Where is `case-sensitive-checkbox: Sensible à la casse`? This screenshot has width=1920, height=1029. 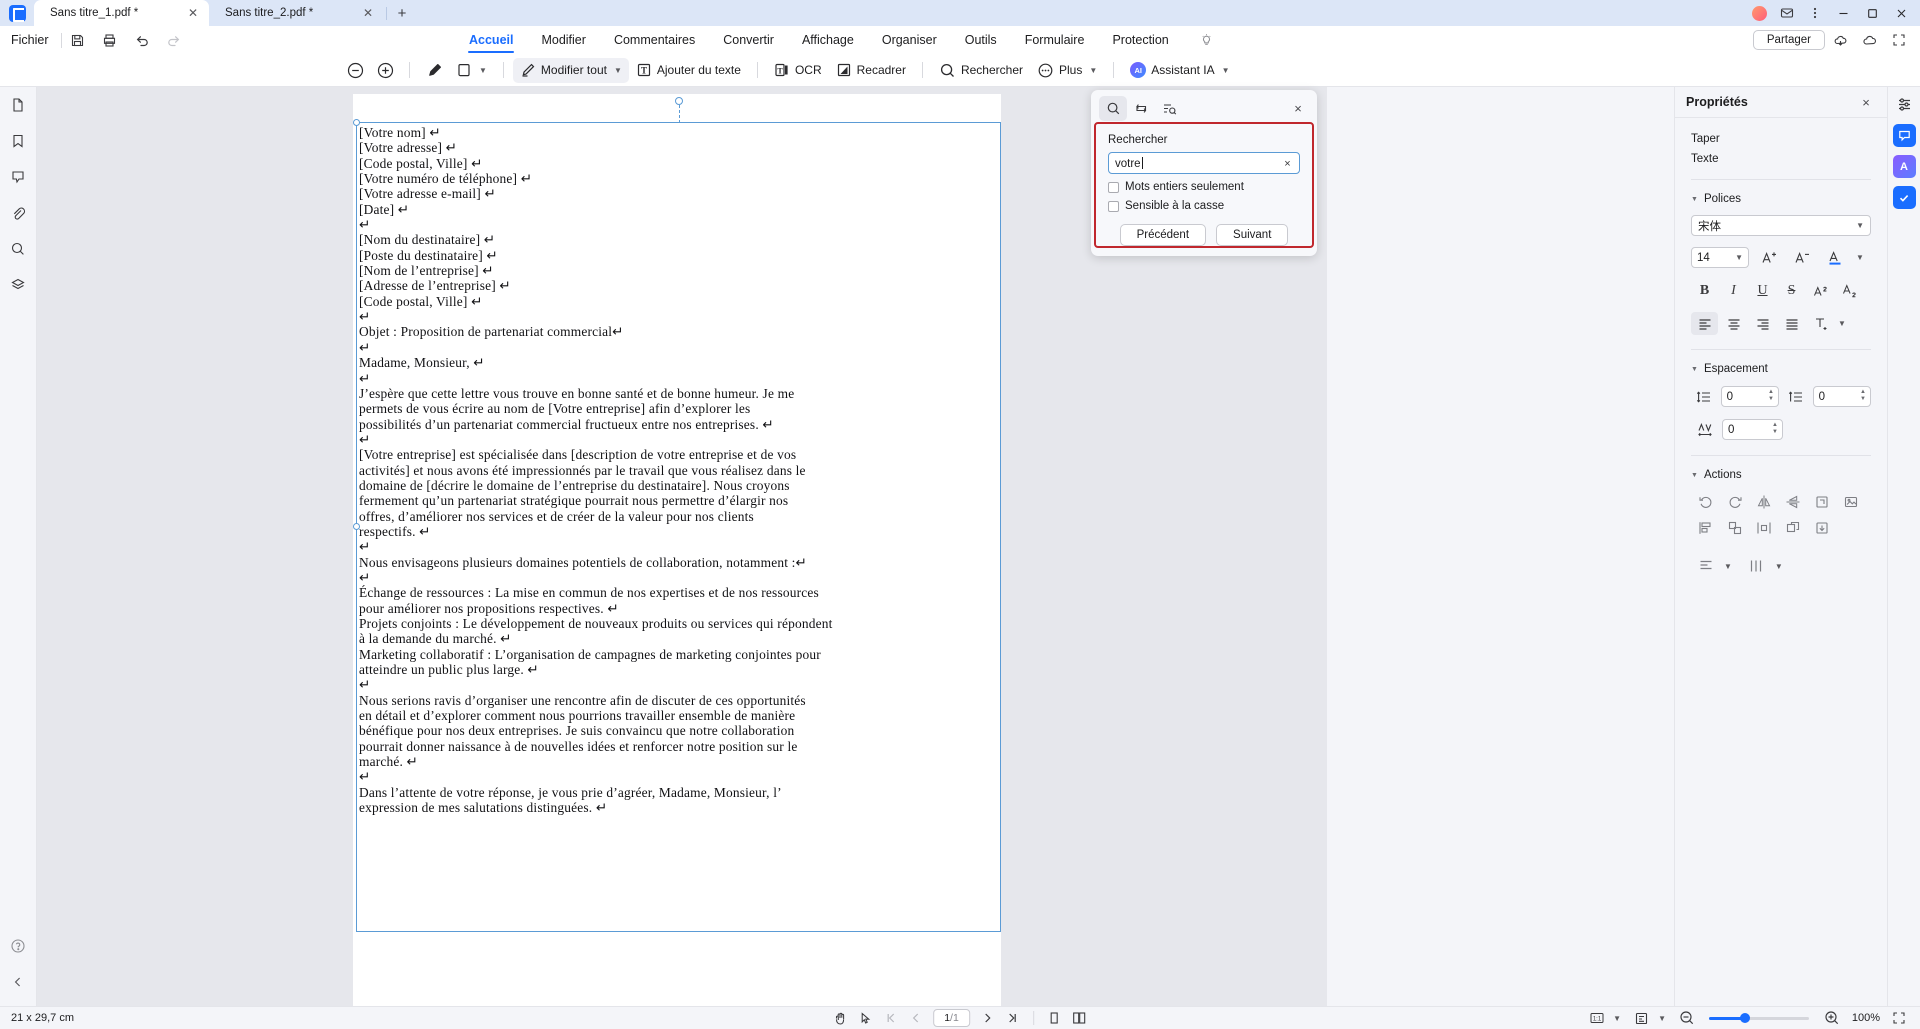 case-sensitive-checkbox: Sensible à la casse is located at coordinates (1204, 206).